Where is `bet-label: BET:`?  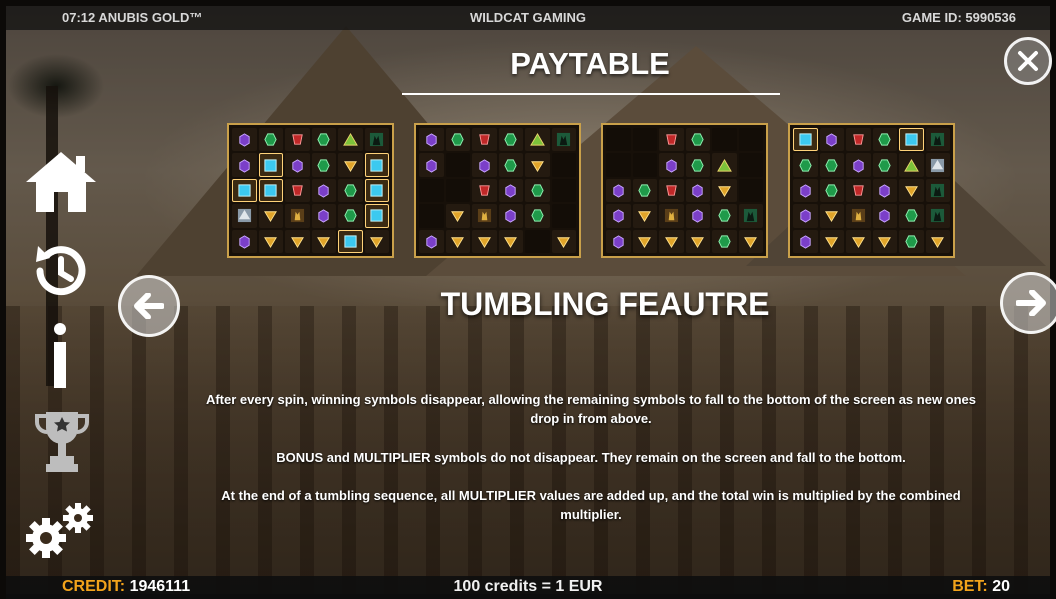
bet-label: BET: is located at coordinates (970, 586).